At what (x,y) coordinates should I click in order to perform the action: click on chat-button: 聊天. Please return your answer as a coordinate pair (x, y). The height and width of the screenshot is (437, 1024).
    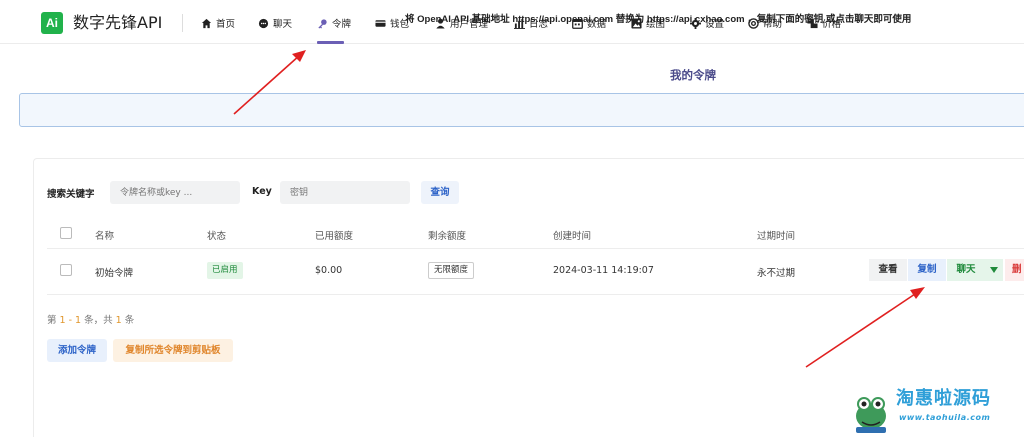
    Looking at the image, I should click on (966, 270).